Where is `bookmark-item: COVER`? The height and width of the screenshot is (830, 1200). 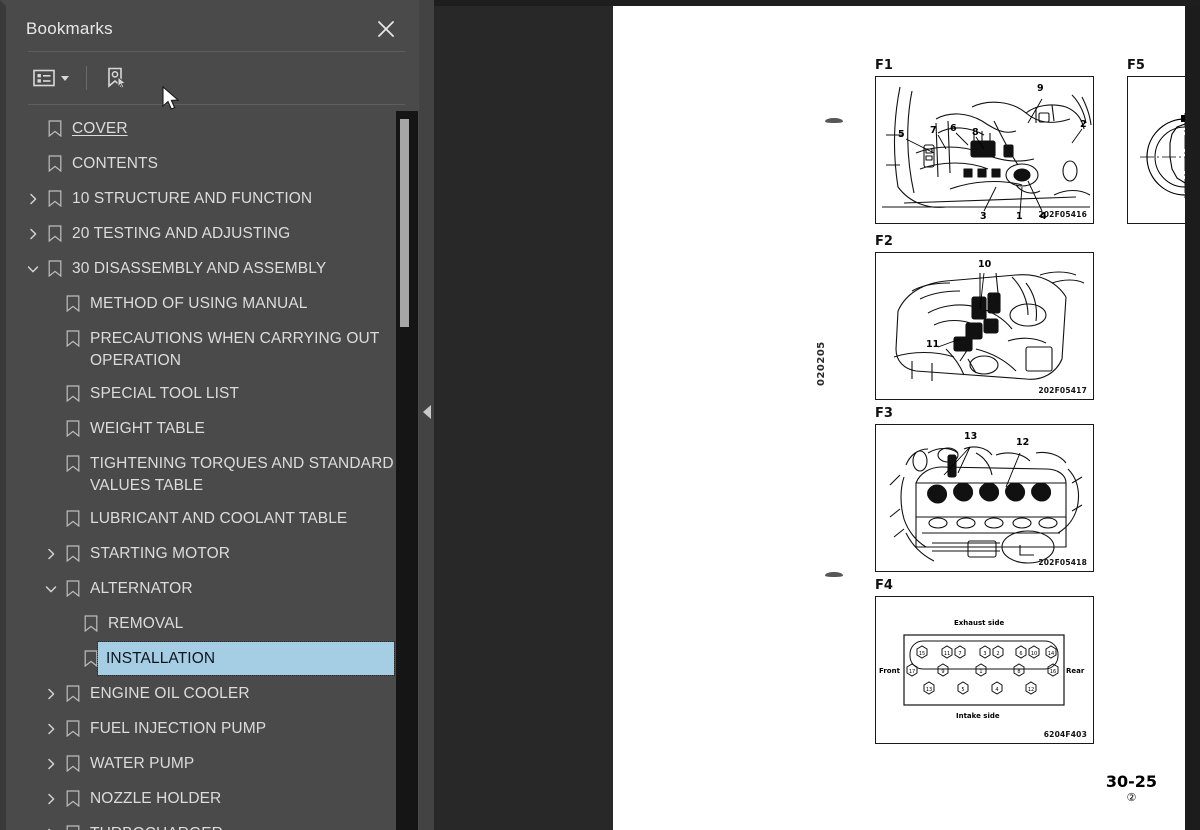
bookmark-item: COVER is located at coordinates (208, 129).